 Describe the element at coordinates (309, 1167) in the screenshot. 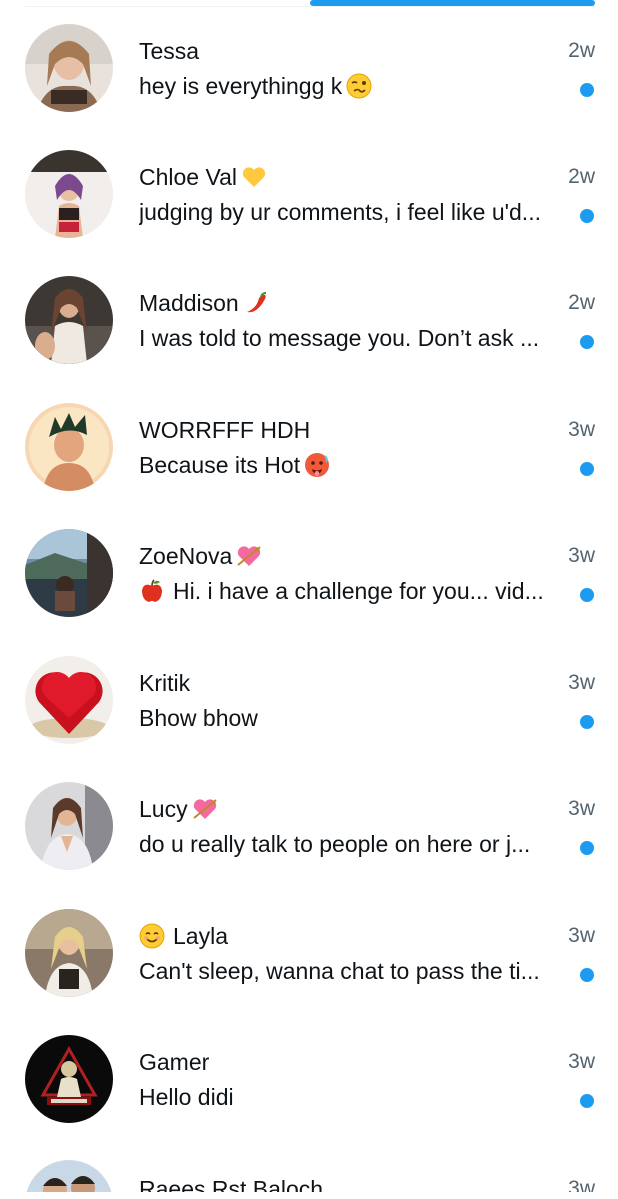

I see `conversation-row-raees-rst-baloch: Raees Rst Baloch 3w` at that location.